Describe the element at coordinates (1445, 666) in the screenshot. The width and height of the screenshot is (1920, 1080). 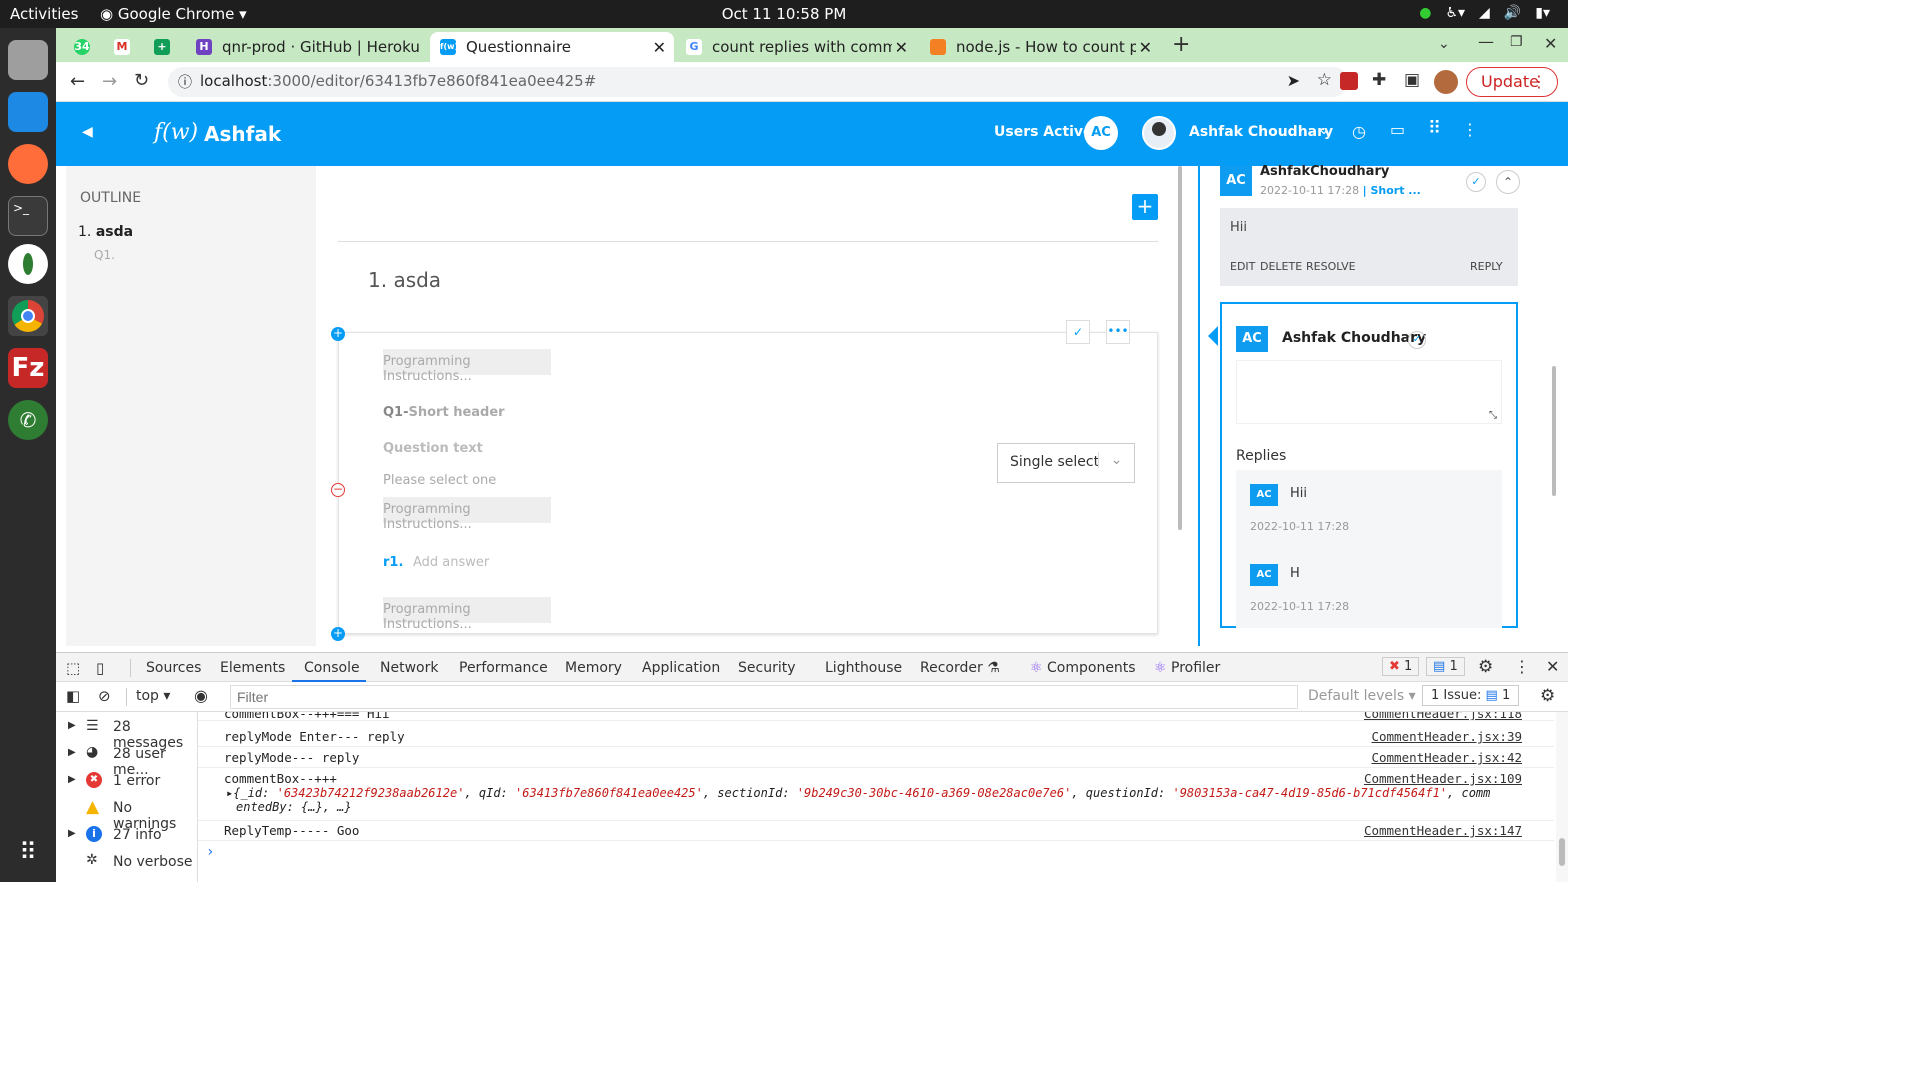
I see `message-count-badge: ▤ 1` at that location.